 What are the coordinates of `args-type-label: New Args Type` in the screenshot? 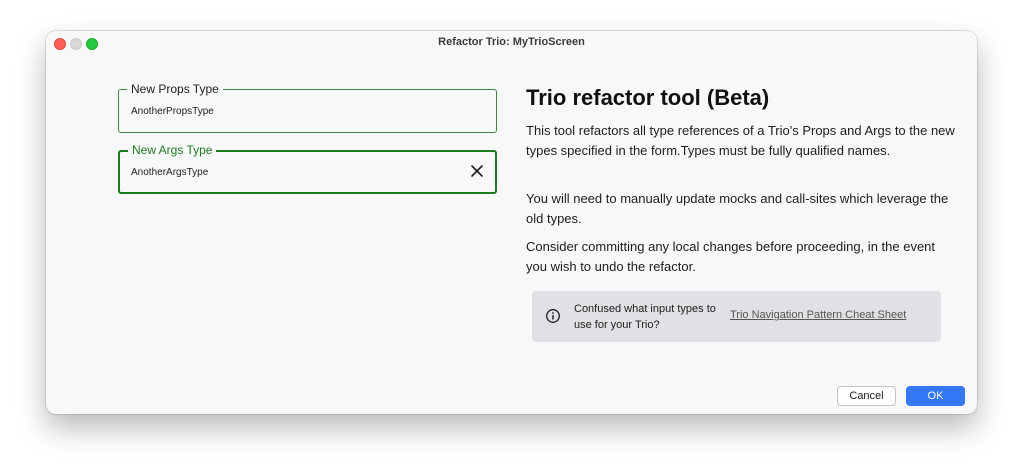 It's located at (172, 150).